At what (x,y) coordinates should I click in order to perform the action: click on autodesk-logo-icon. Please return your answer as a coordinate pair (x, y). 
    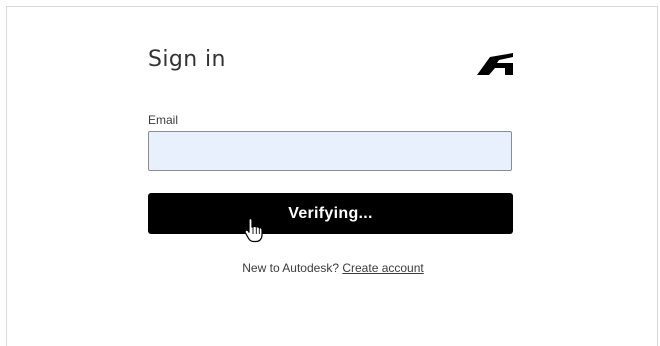
    Looking at the image, I should click on (495, 64).